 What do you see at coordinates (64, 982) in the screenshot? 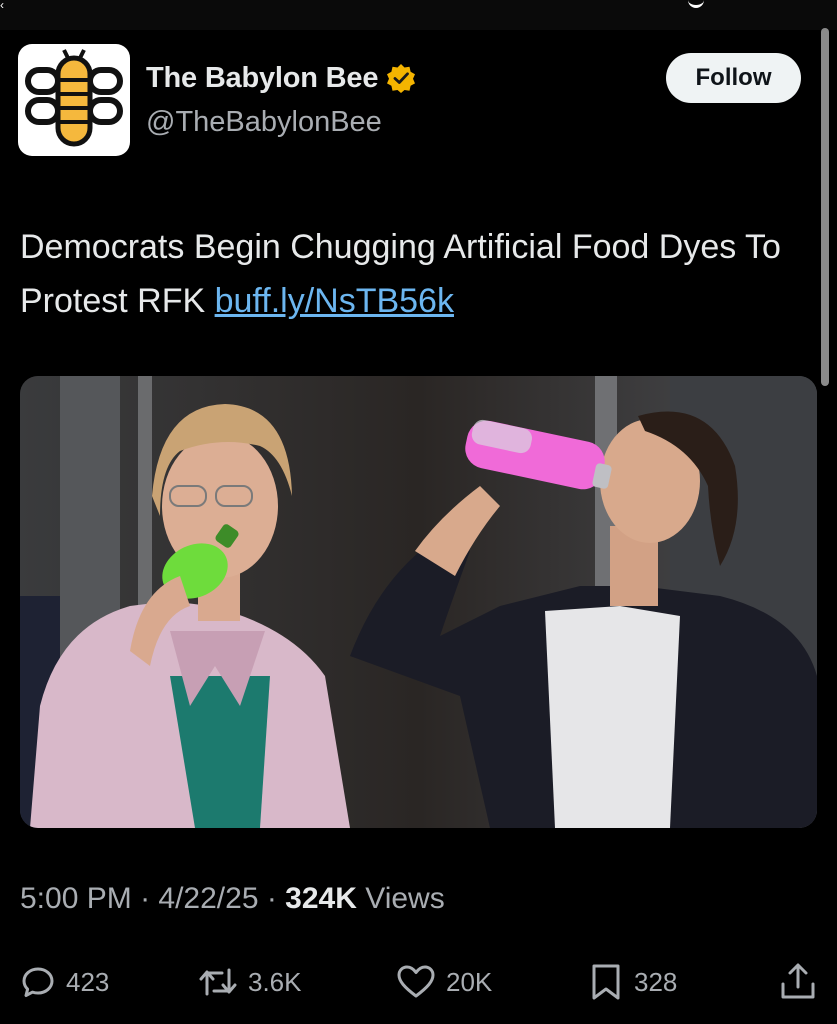
I see `reply-button: 423` at bounding box center [64, 982].